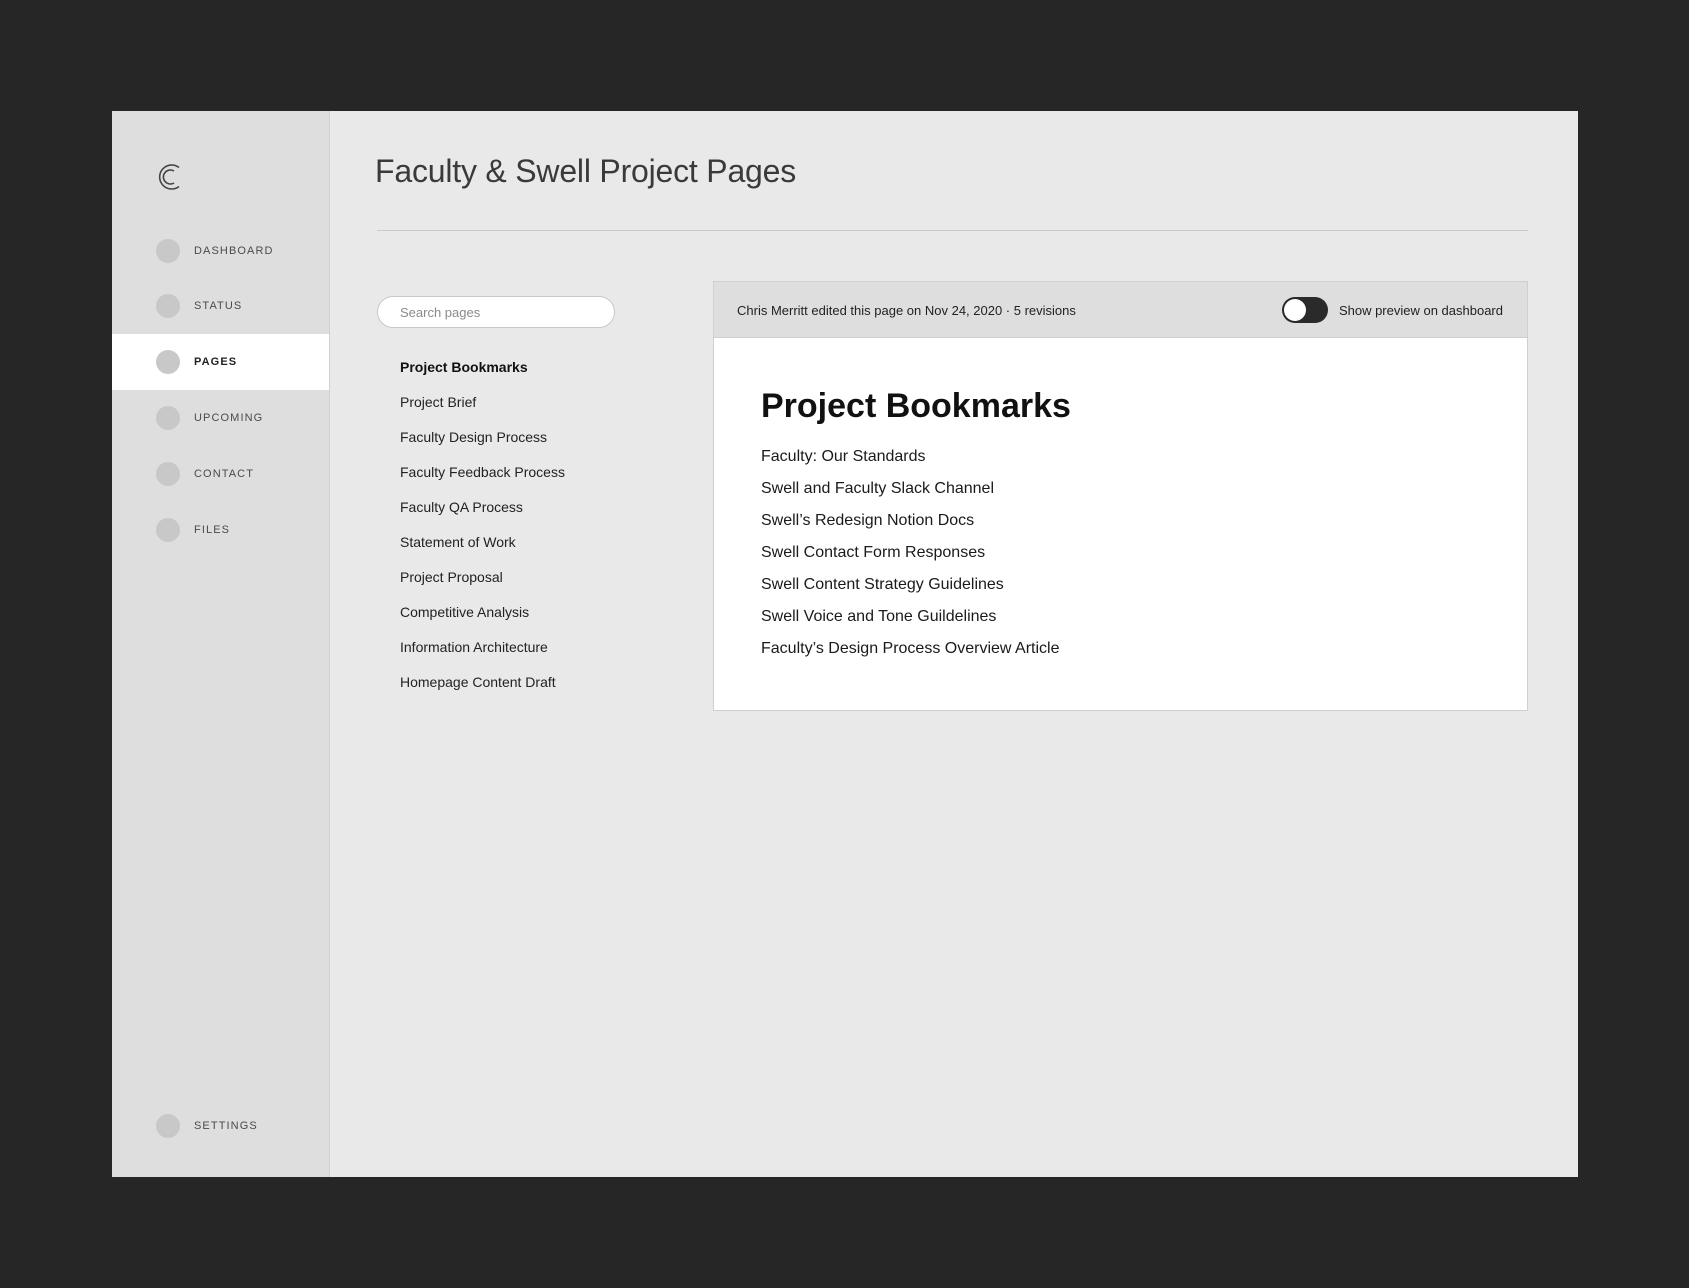 Image resolution: width=1689 pixels, height=1288 pixels. I want to click on nav-label: STATUS, so click(218, 306).